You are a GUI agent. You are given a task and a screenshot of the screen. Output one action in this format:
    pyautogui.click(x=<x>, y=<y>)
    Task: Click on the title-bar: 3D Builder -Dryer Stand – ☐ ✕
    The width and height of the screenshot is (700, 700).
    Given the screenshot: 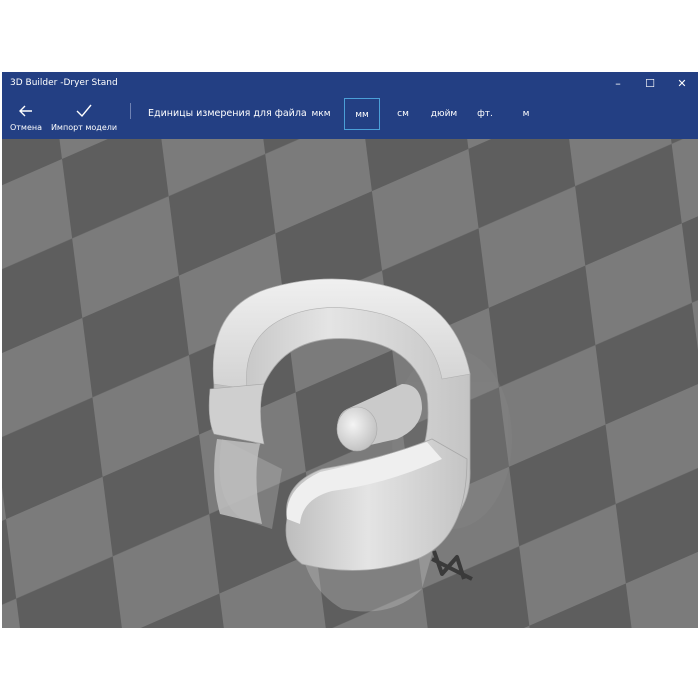 What is the action you would take?
    pyautogui.click(x=350, y=84)
    